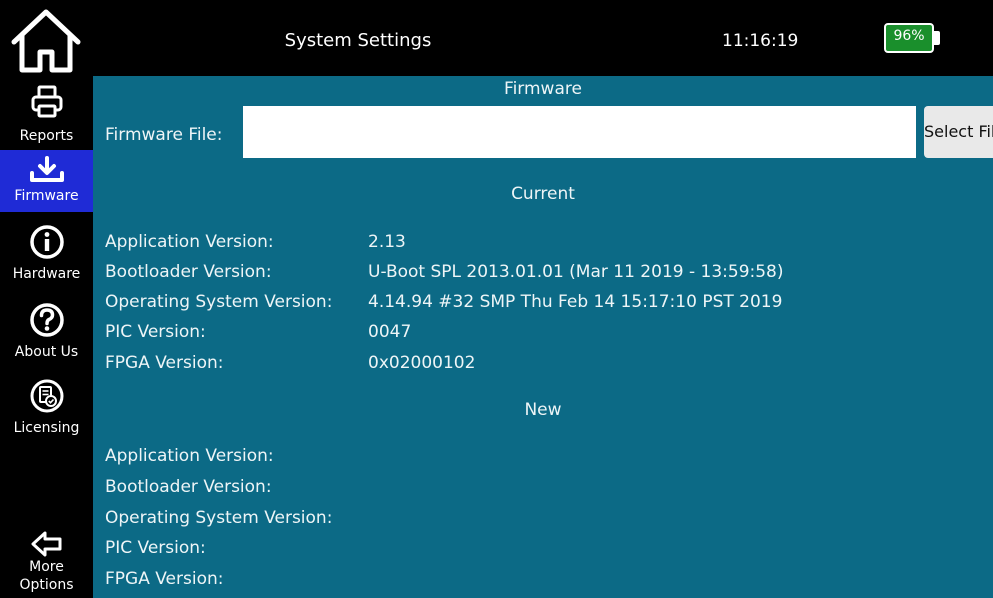  Describe the element at coordinates (188, 272) in the screenshot. I see `current-bootloader-label: Bootloader Version:` at that location.